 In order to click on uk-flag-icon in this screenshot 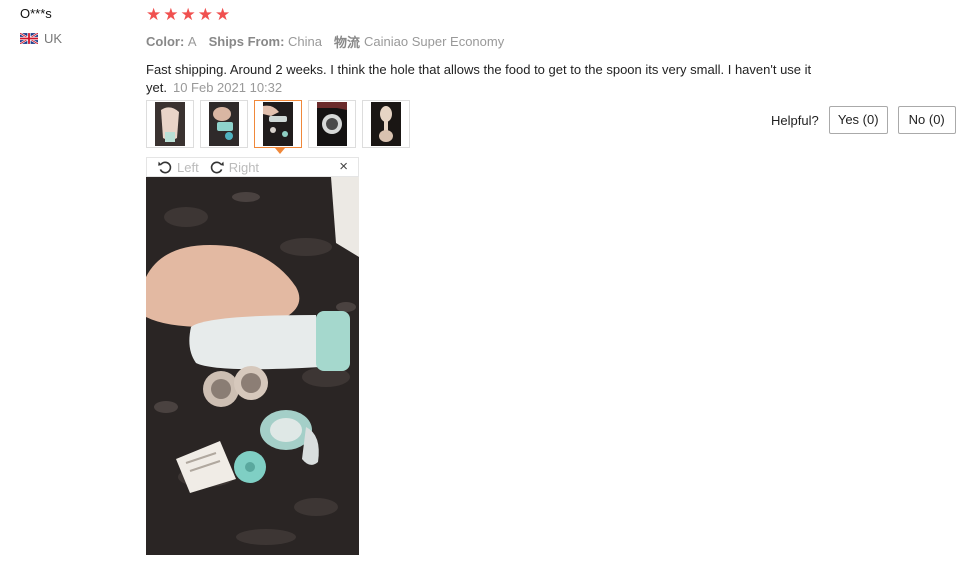, I will do `click(29, 38)`.